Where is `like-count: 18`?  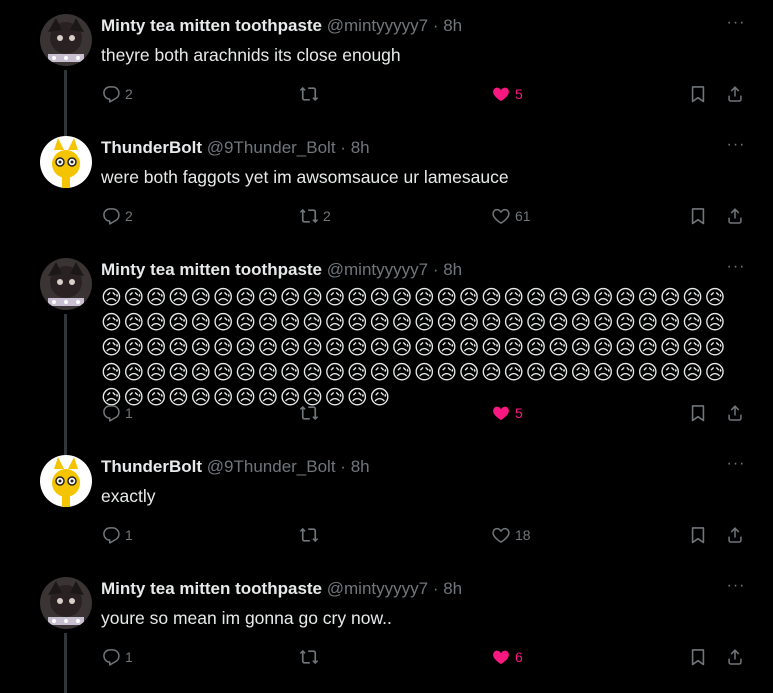
like-count: 18 is located at coordinates (523, 535).